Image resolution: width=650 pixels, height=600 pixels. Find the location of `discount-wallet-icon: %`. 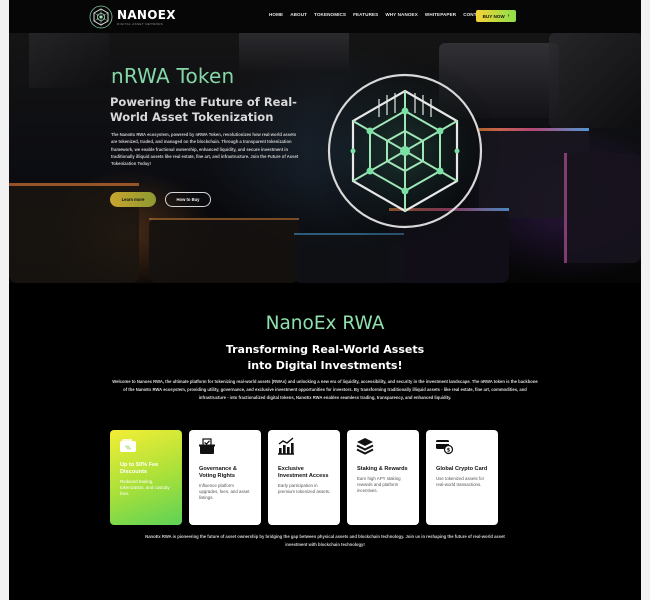

discount-wallet-icon: % is located at coordinates (128, 445).